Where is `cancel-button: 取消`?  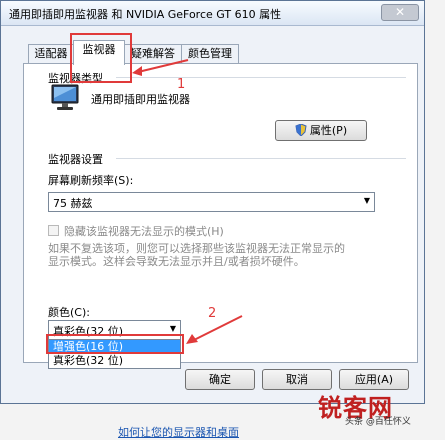
cancel-button: 取消 is located at coordinates (297, 379).